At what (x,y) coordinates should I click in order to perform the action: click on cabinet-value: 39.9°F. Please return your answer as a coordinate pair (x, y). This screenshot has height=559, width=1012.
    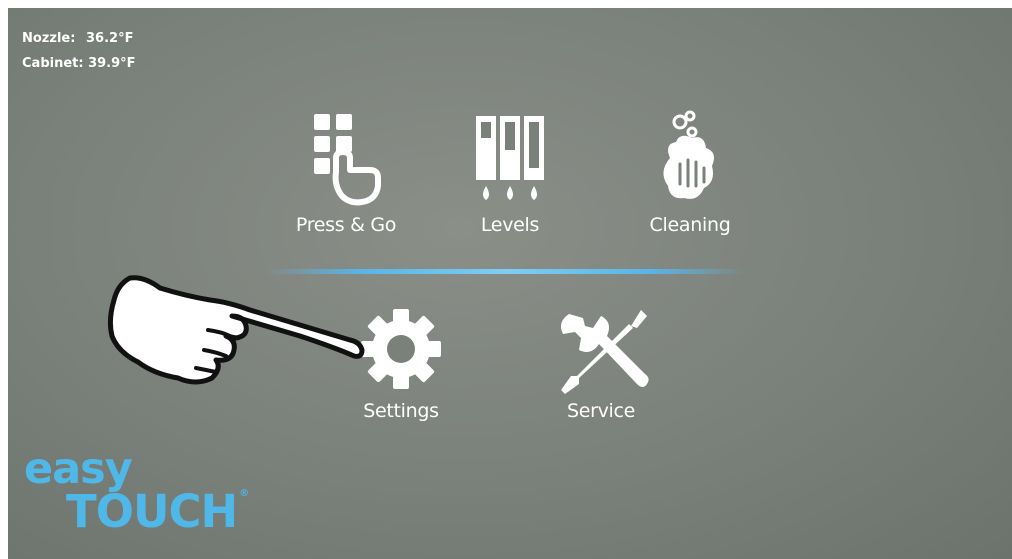
    Looking at the image, I should click on (112, 63).